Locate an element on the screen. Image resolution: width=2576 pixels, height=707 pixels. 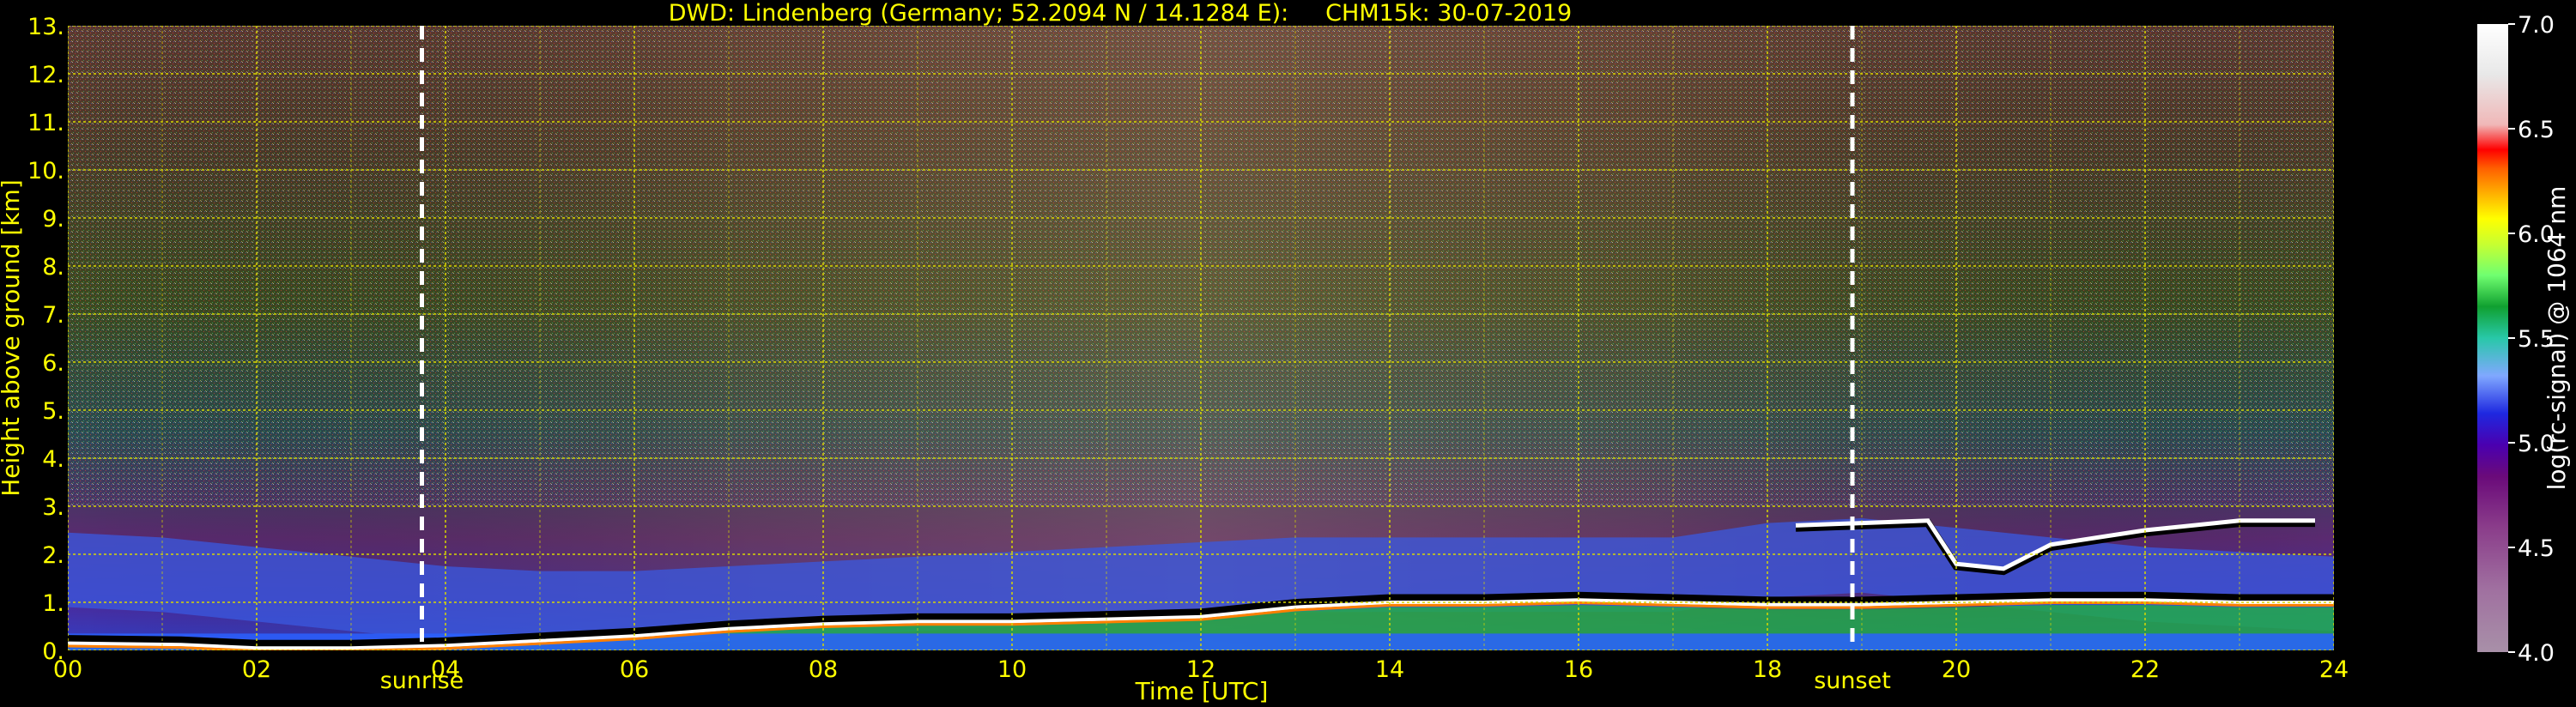
y-tick-label: 4. is located at coordinates (53, 460).